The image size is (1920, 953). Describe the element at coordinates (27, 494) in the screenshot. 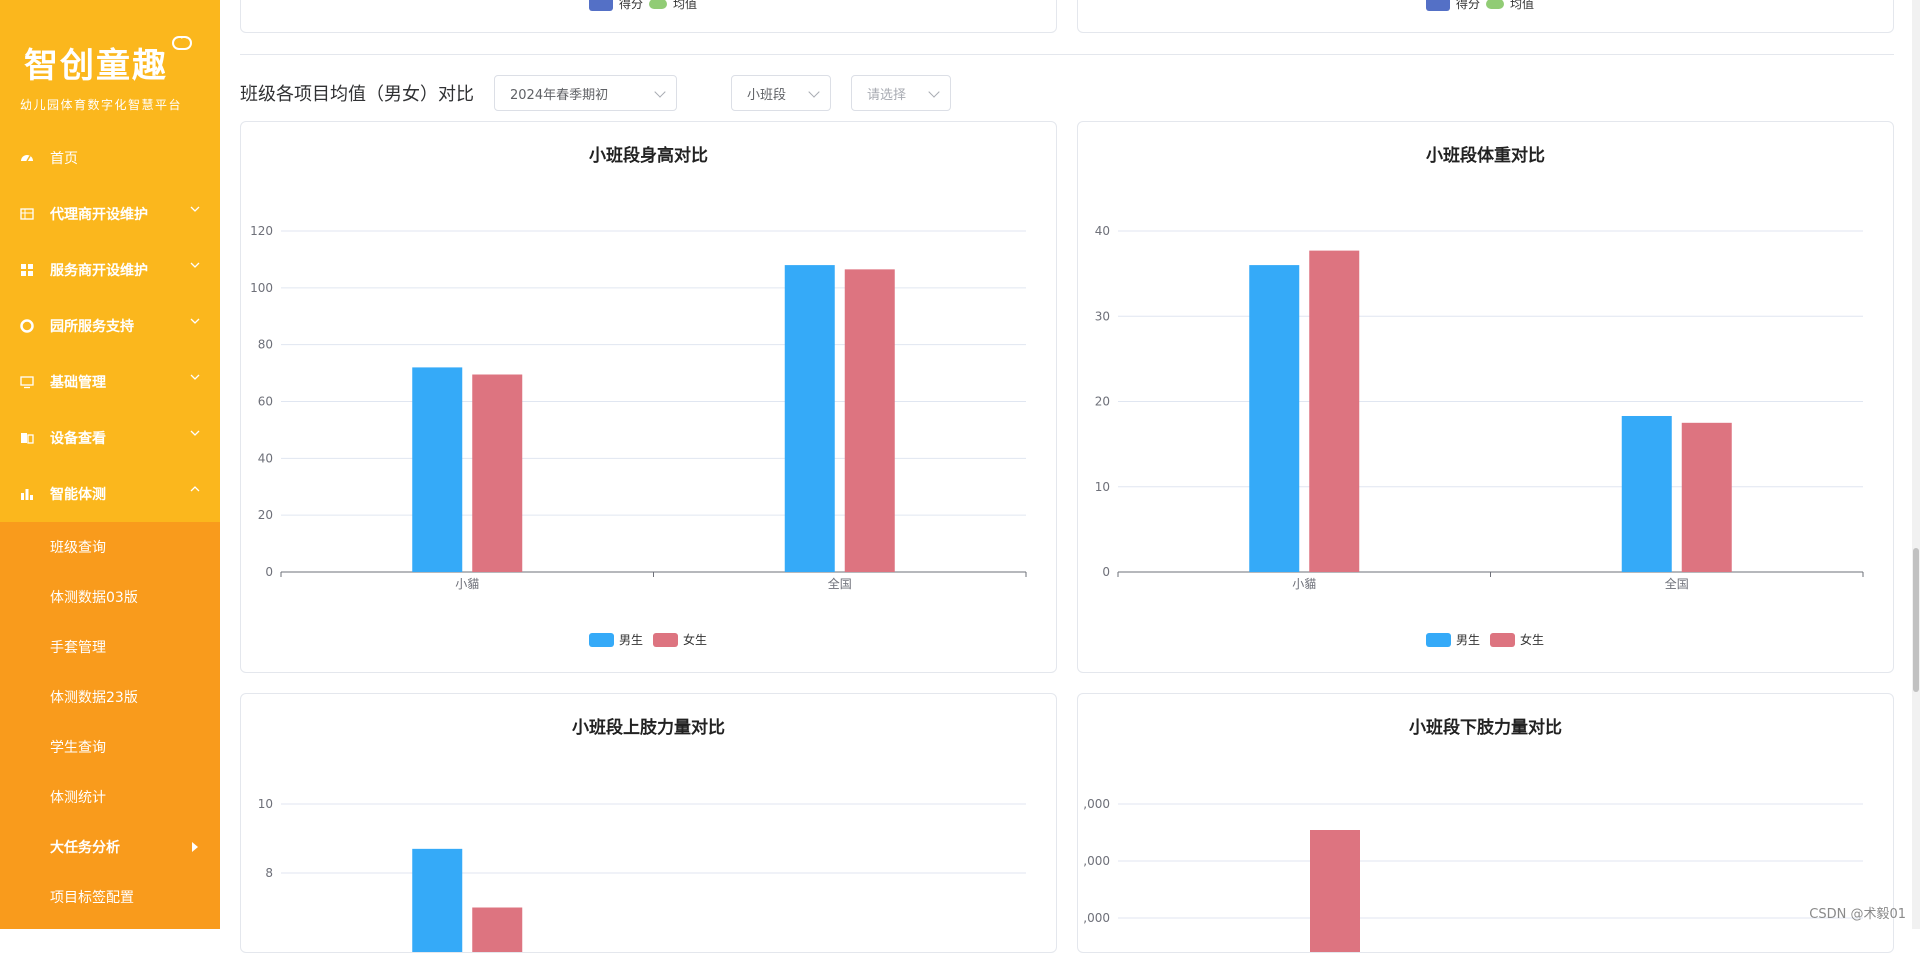

I see `bar-chart-icon` at that location.